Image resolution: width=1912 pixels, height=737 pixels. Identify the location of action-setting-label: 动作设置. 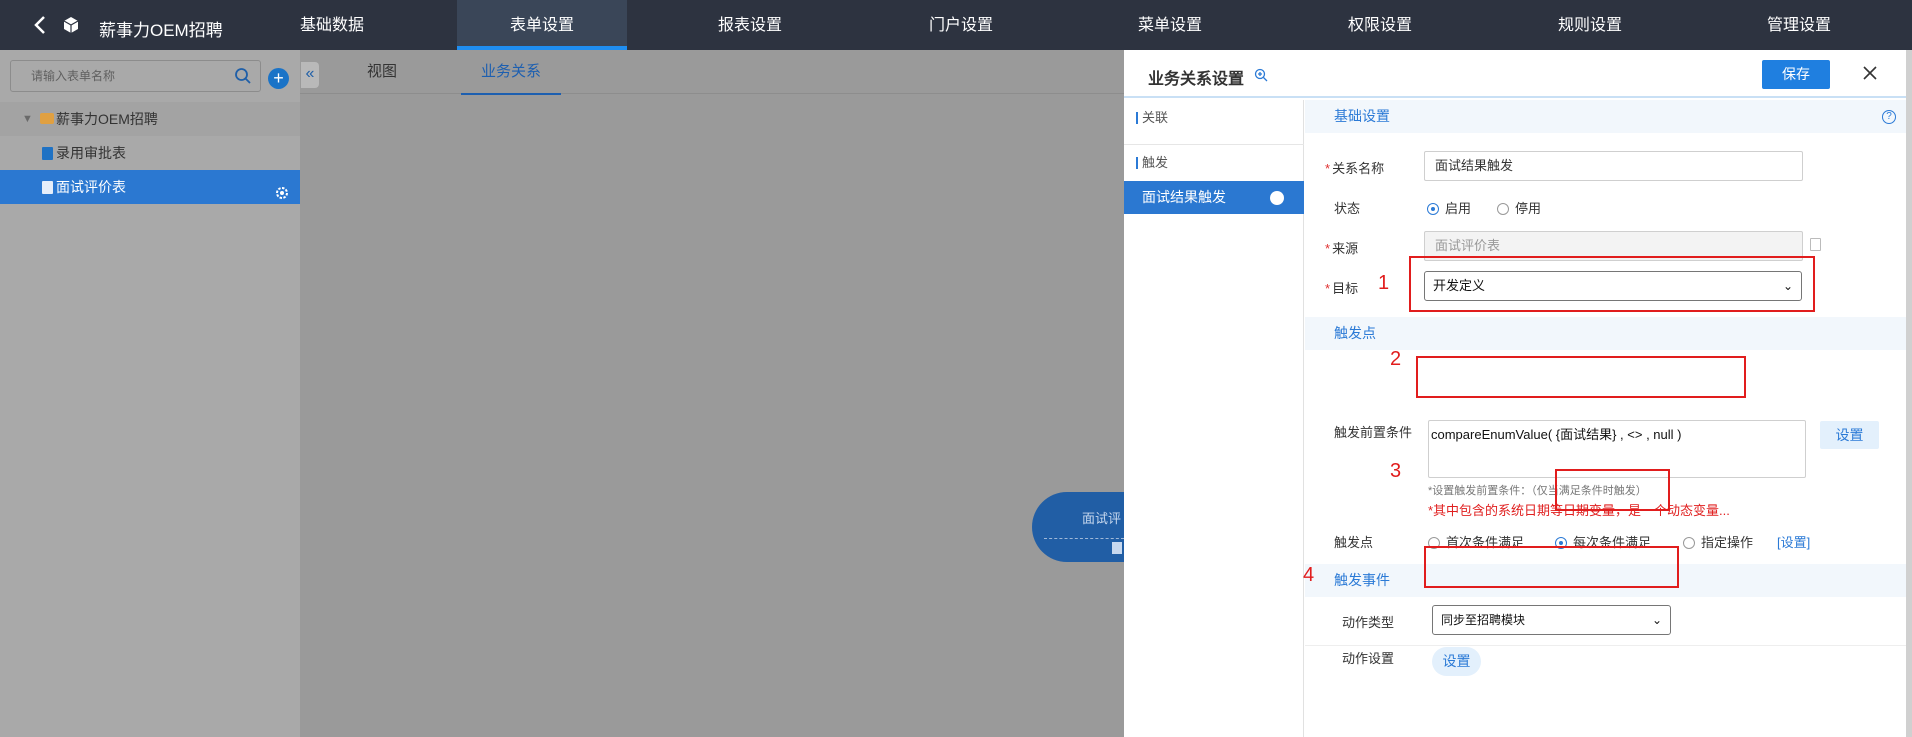
(1368, 658).